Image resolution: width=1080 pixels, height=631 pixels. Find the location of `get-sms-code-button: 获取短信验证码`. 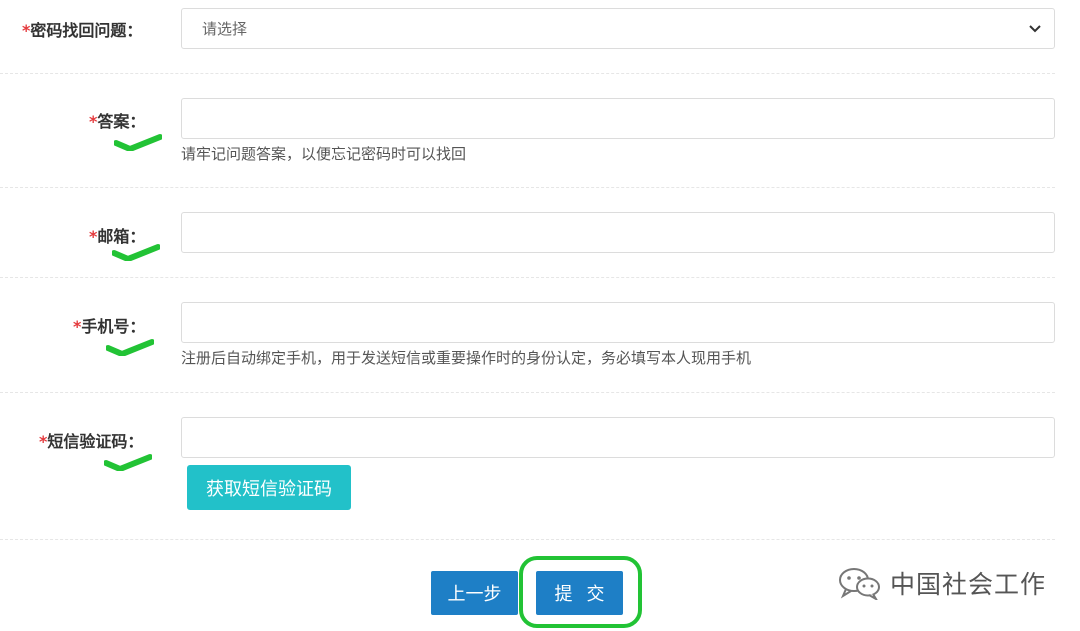

get-sms-code-button: 获取短信验证码 is located at coordinates (269, 487).